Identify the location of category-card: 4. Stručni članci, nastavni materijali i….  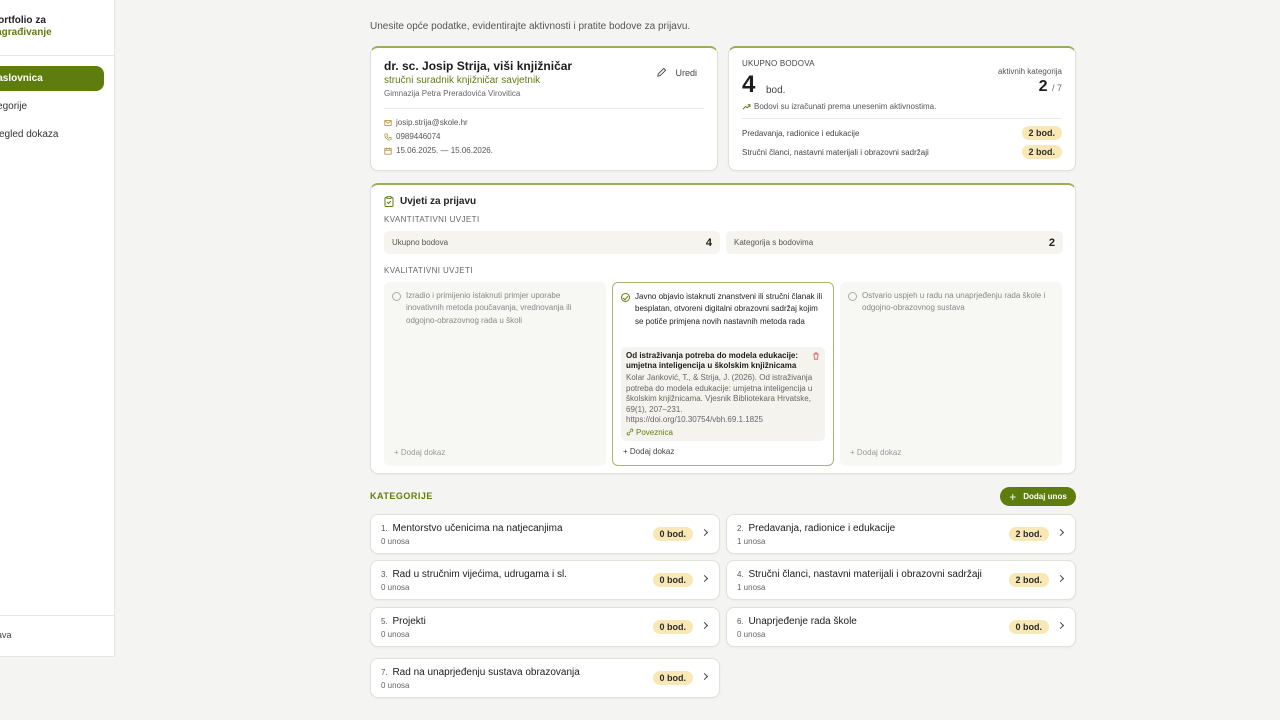
(901, 580).